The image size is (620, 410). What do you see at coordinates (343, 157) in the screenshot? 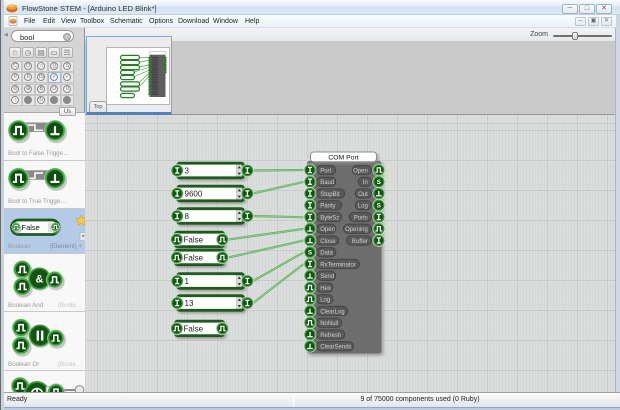
I see `svg-text: COM Port` at bounding box center [343, 157].